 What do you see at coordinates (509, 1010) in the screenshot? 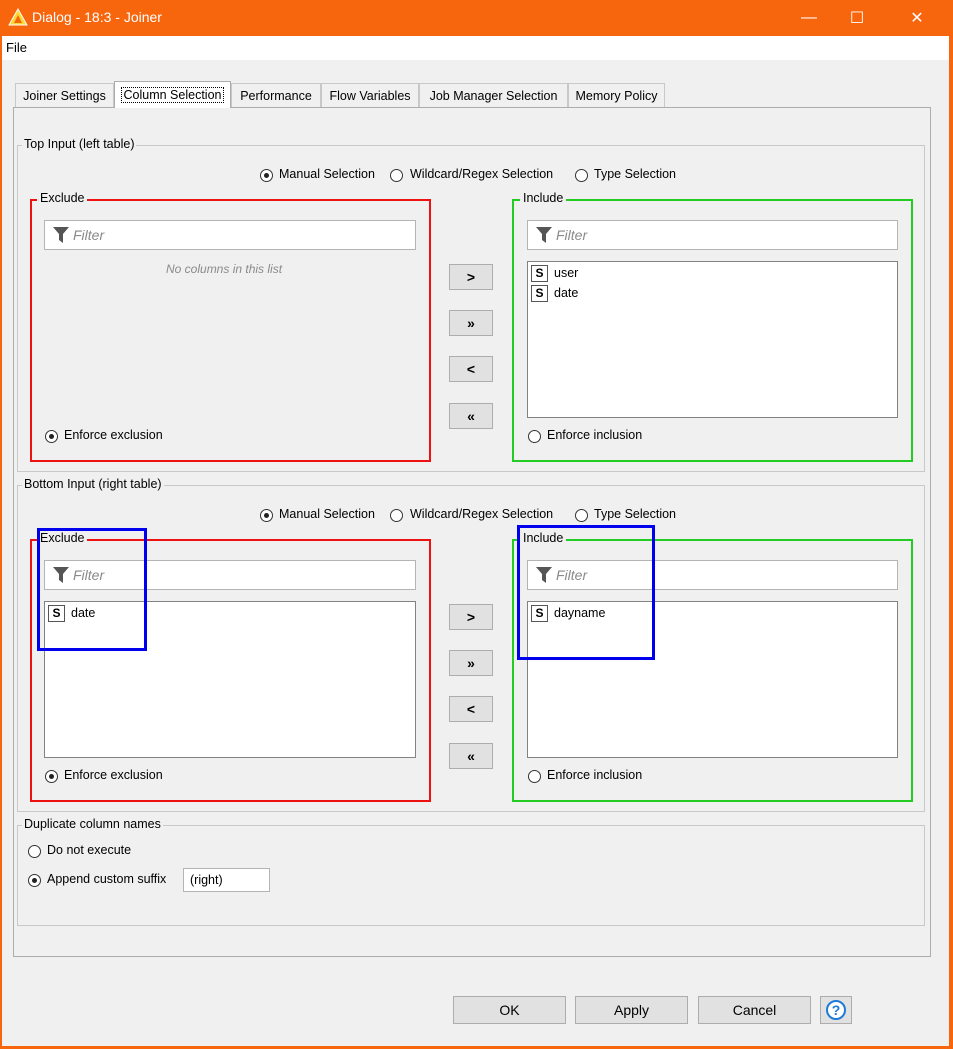
I see `ok-button: OK` at bounding box center [509, 1010].